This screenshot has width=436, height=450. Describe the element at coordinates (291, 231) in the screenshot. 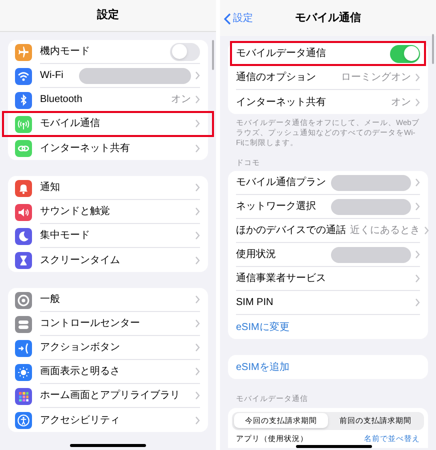

I see `row-label: ほかのデバイスでの通話` at that location.